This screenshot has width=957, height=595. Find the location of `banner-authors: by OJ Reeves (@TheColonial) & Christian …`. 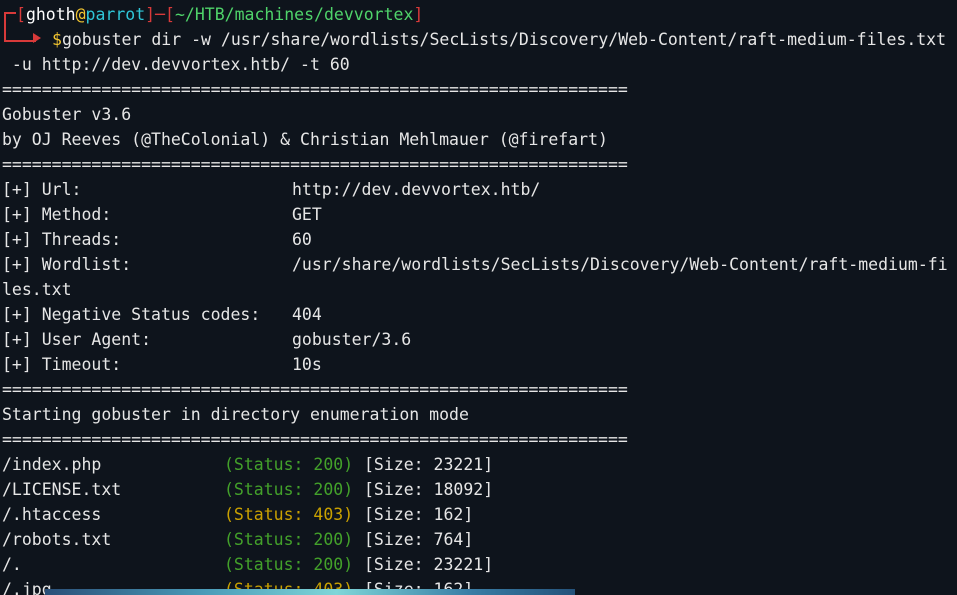

banner-authors: by OJ Reeves (@TheColonial) & Christian … is located at coordinates (305, 139).